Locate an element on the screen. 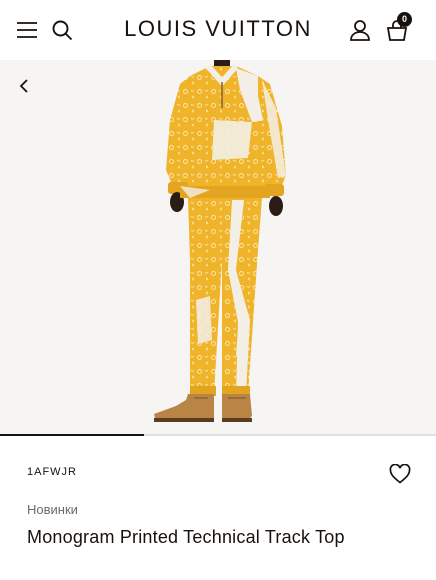  gallery-progress-fill is located at coordinates (72, 435).